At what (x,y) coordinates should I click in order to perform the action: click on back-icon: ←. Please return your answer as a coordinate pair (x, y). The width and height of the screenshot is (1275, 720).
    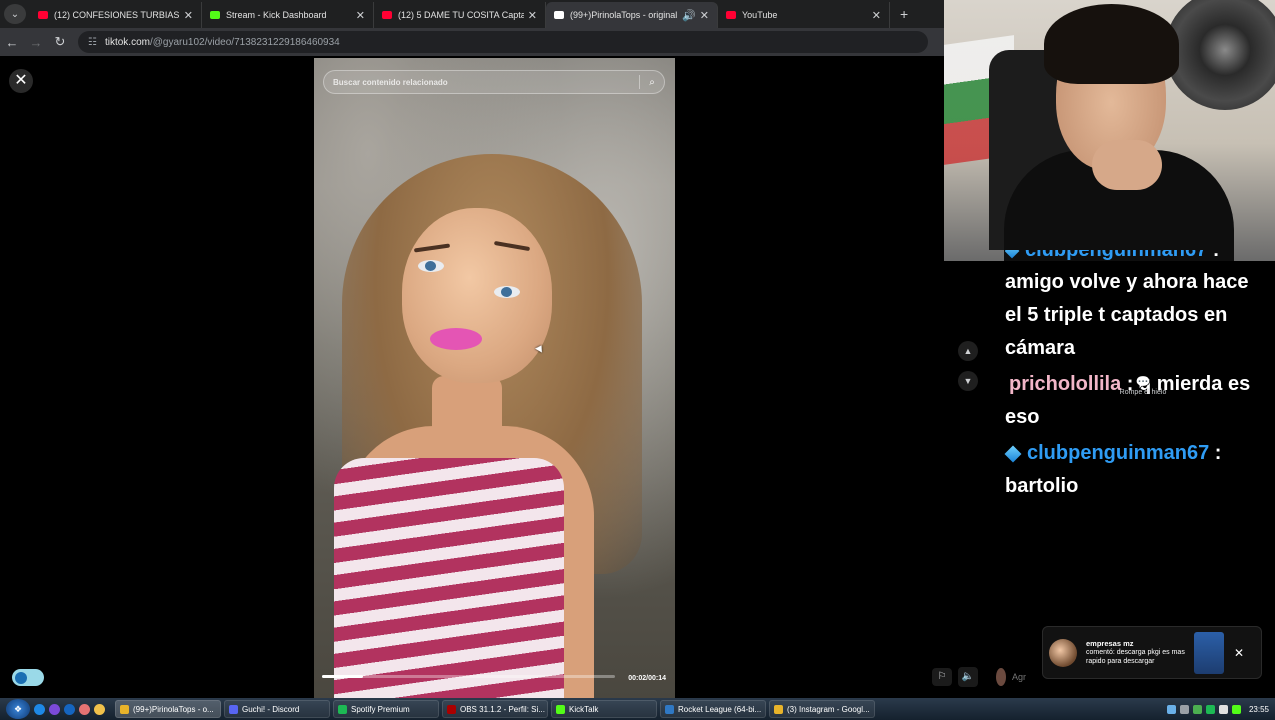
    Looking at the image, I should click on (12, 42).